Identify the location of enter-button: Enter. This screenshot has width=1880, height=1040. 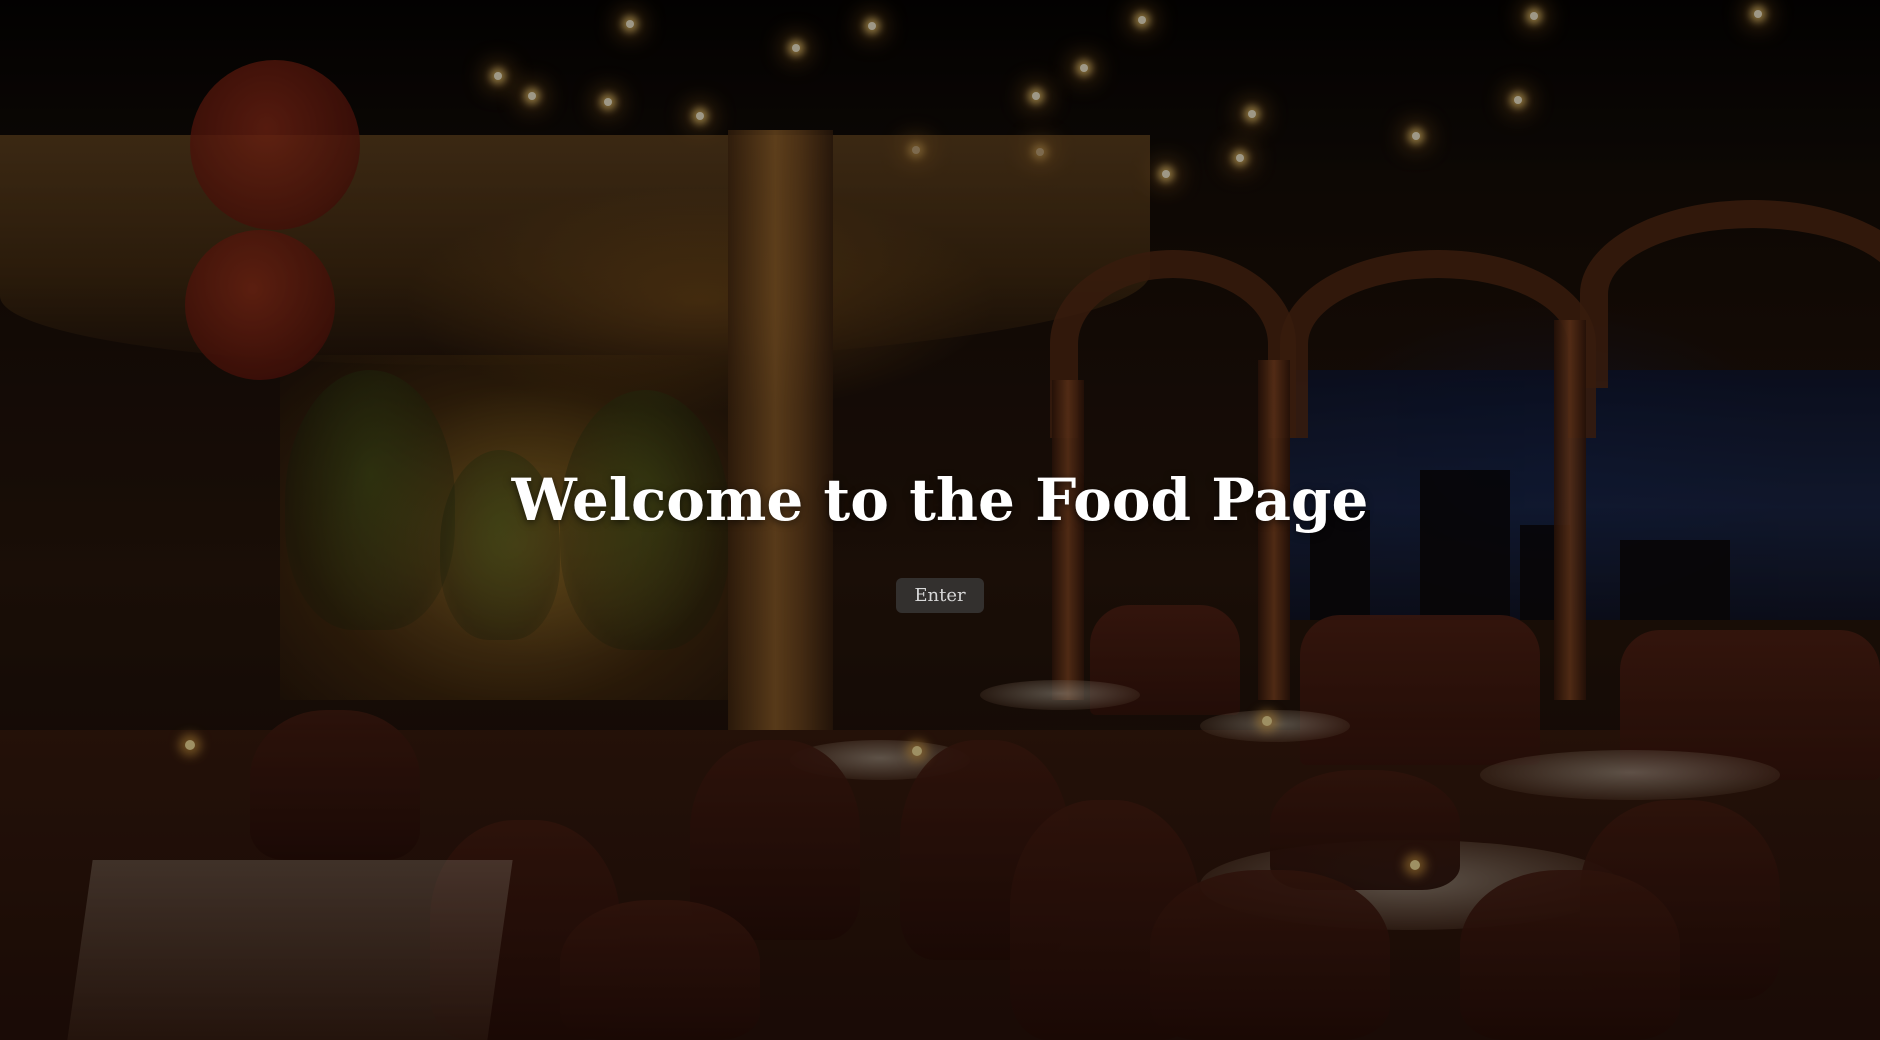
(940, 595).